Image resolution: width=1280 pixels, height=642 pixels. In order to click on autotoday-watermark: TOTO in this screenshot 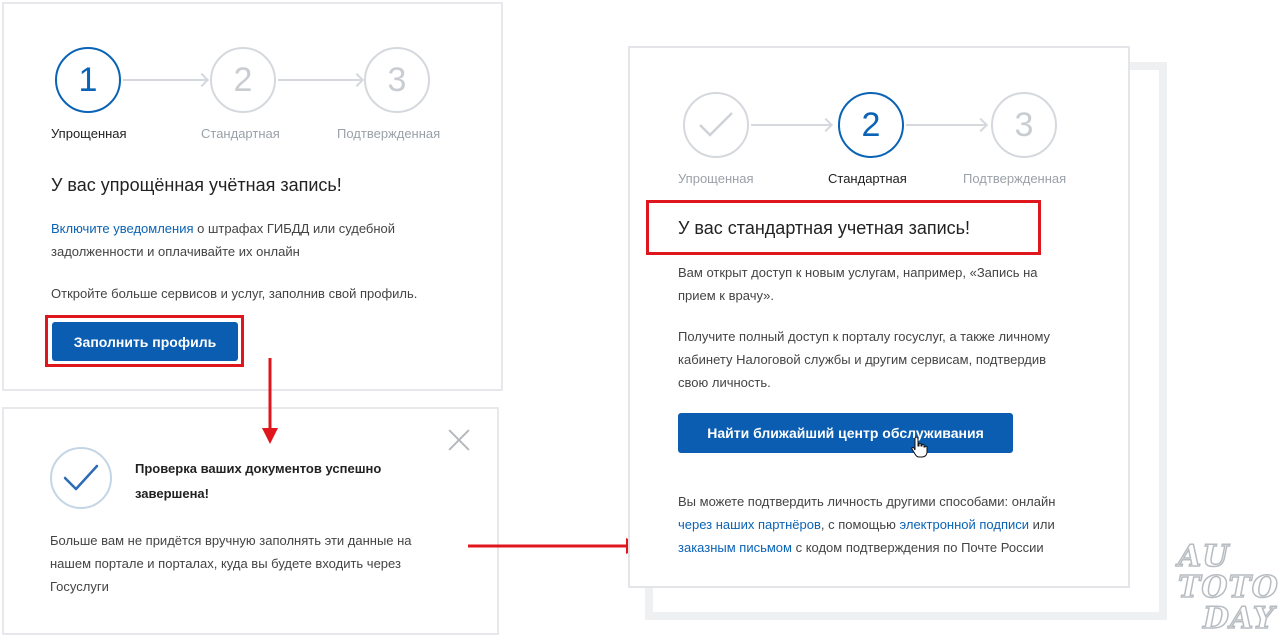, I will do `click(1228, 587)`.